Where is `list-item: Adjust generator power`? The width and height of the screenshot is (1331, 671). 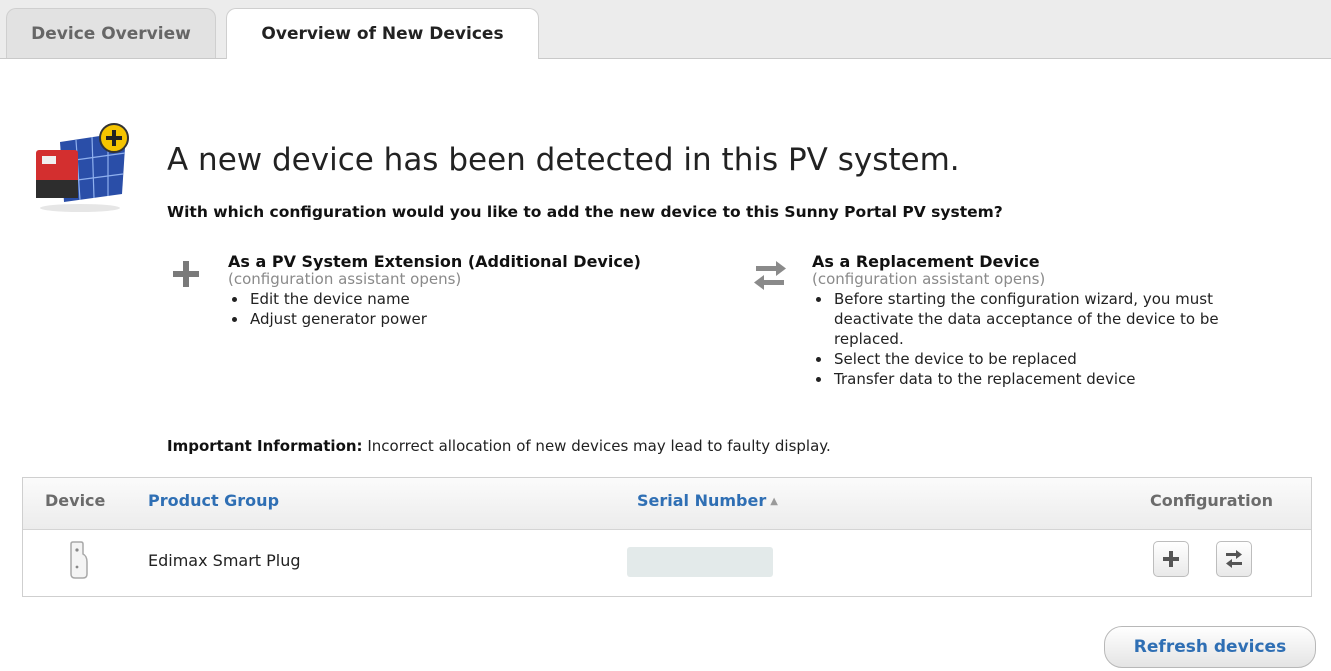
list-item: Adjust generator power is located at coordinates (444, 319).